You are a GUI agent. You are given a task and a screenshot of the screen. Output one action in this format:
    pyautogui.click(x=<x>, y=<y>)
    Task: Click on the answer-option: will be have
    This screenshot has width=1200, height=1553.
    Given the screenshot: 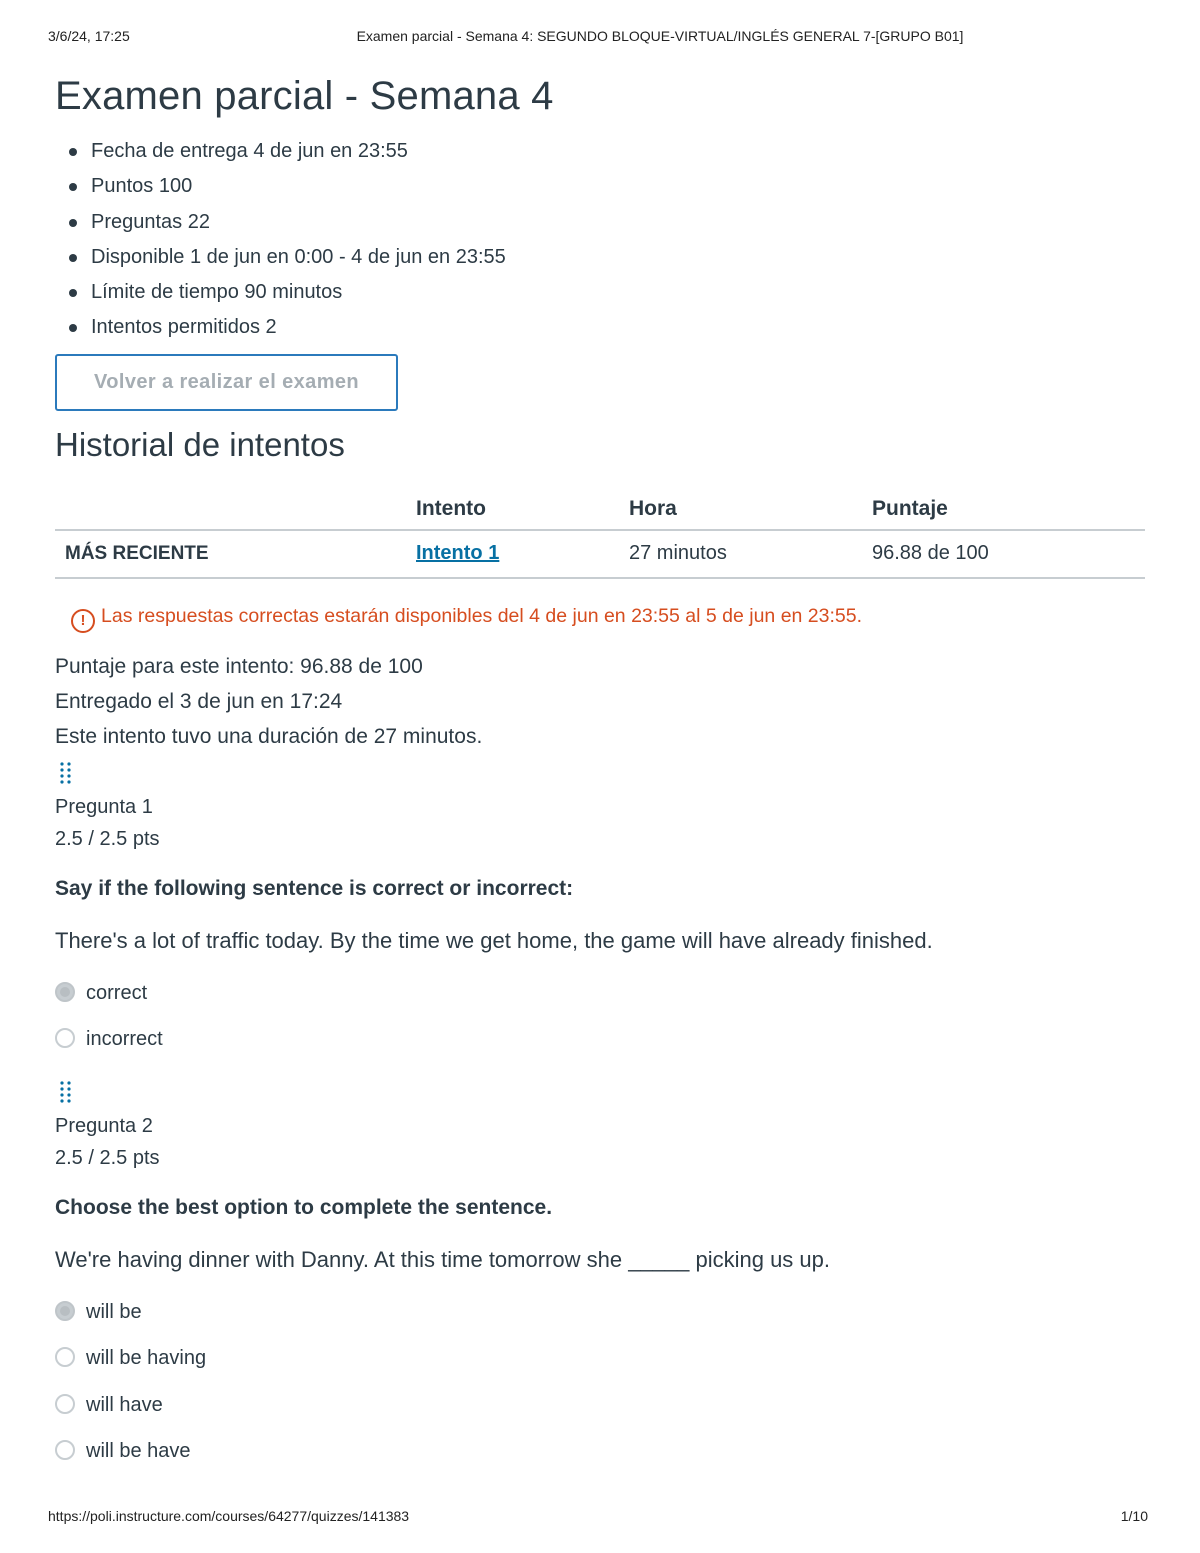 What is the action you would take?
    pyautogui.click(x=600, y=1462)
    